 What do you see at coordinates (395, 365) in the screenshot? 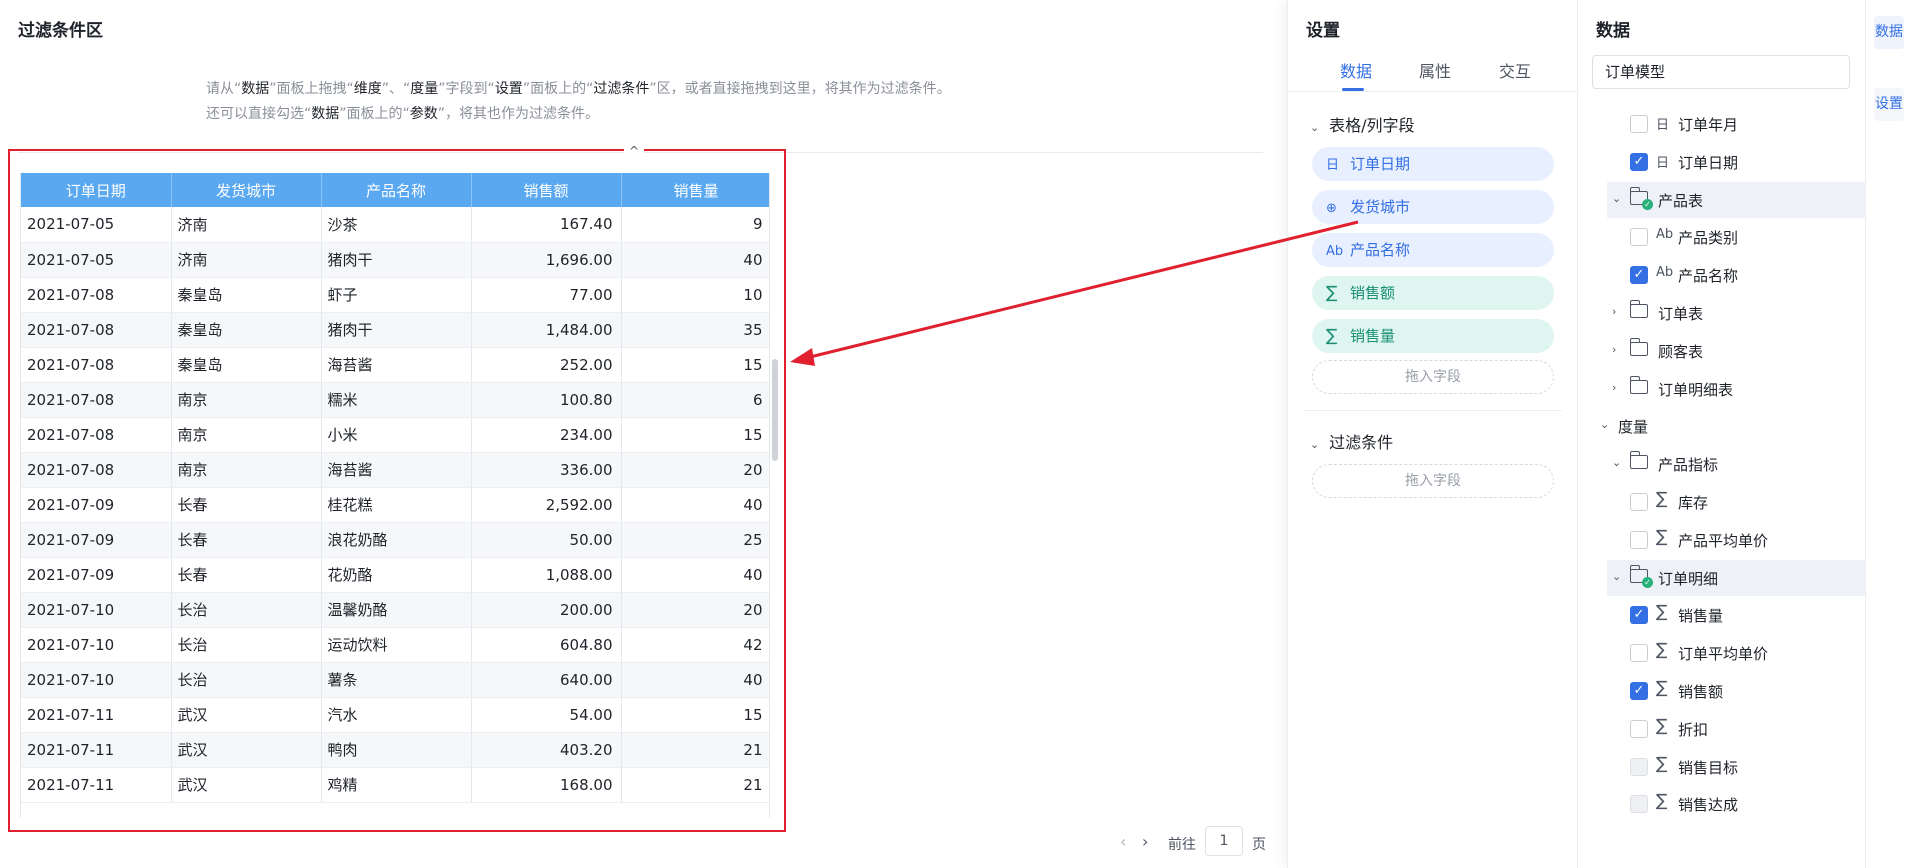
I see `table-row: 2021-07-08 秦皇岛 海苔酱 252.00 15` at bounding box center [395, 365].